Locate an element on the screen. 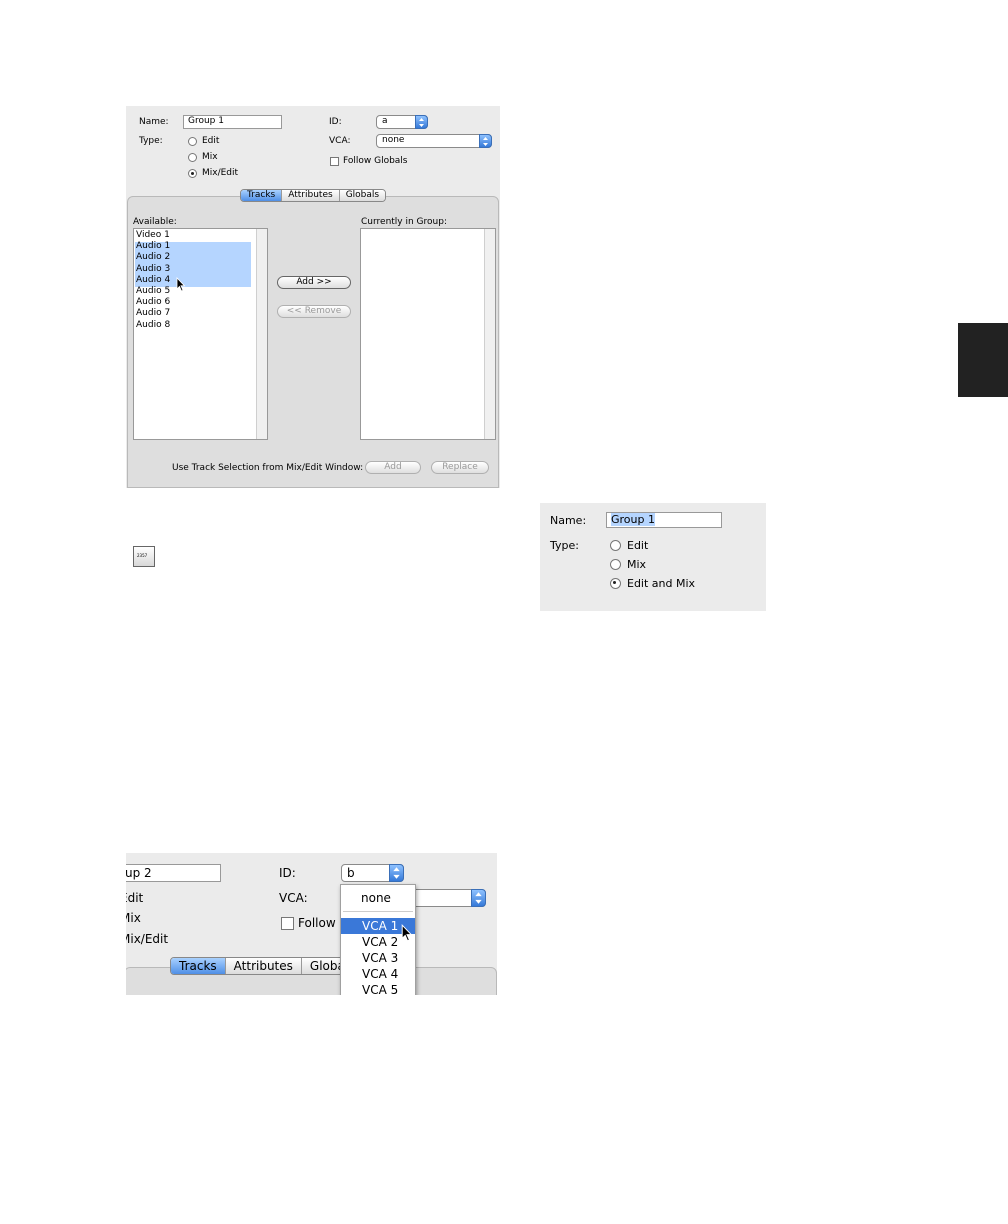 This screenshot has height=1224, width=1008. tab-globals: Globals is located at coordinates (362, 195).